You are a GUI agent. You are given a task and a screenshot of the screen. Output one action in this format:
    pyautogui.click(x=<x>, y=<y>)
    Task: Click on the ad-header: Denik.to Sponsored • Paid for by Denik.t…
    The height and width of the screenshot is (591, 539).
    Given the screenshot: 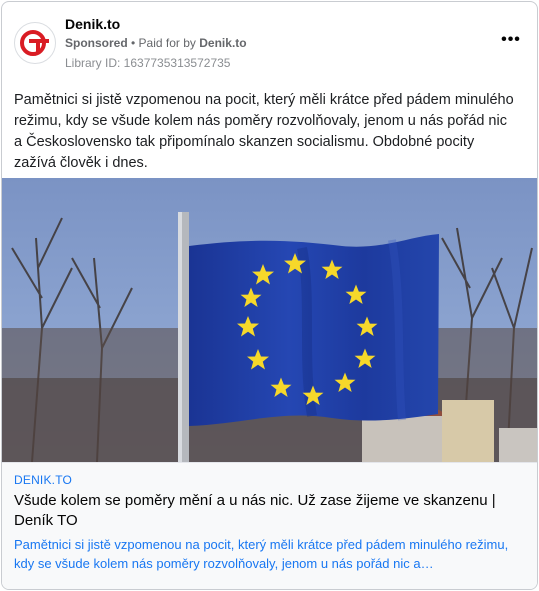 What is the action you would take?
    pyautogui.click(x=269, y=44)
    